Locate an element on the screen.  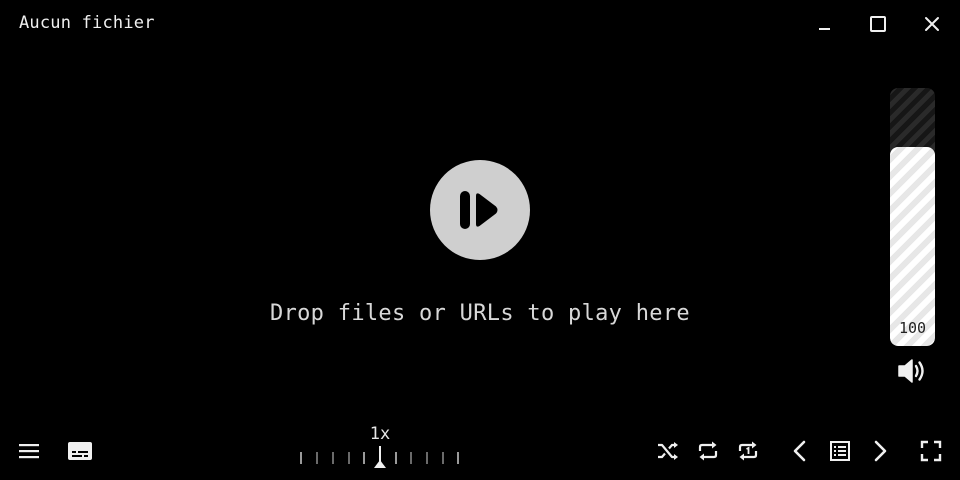
speed-label: 1x is located at coordinates (380, 434).